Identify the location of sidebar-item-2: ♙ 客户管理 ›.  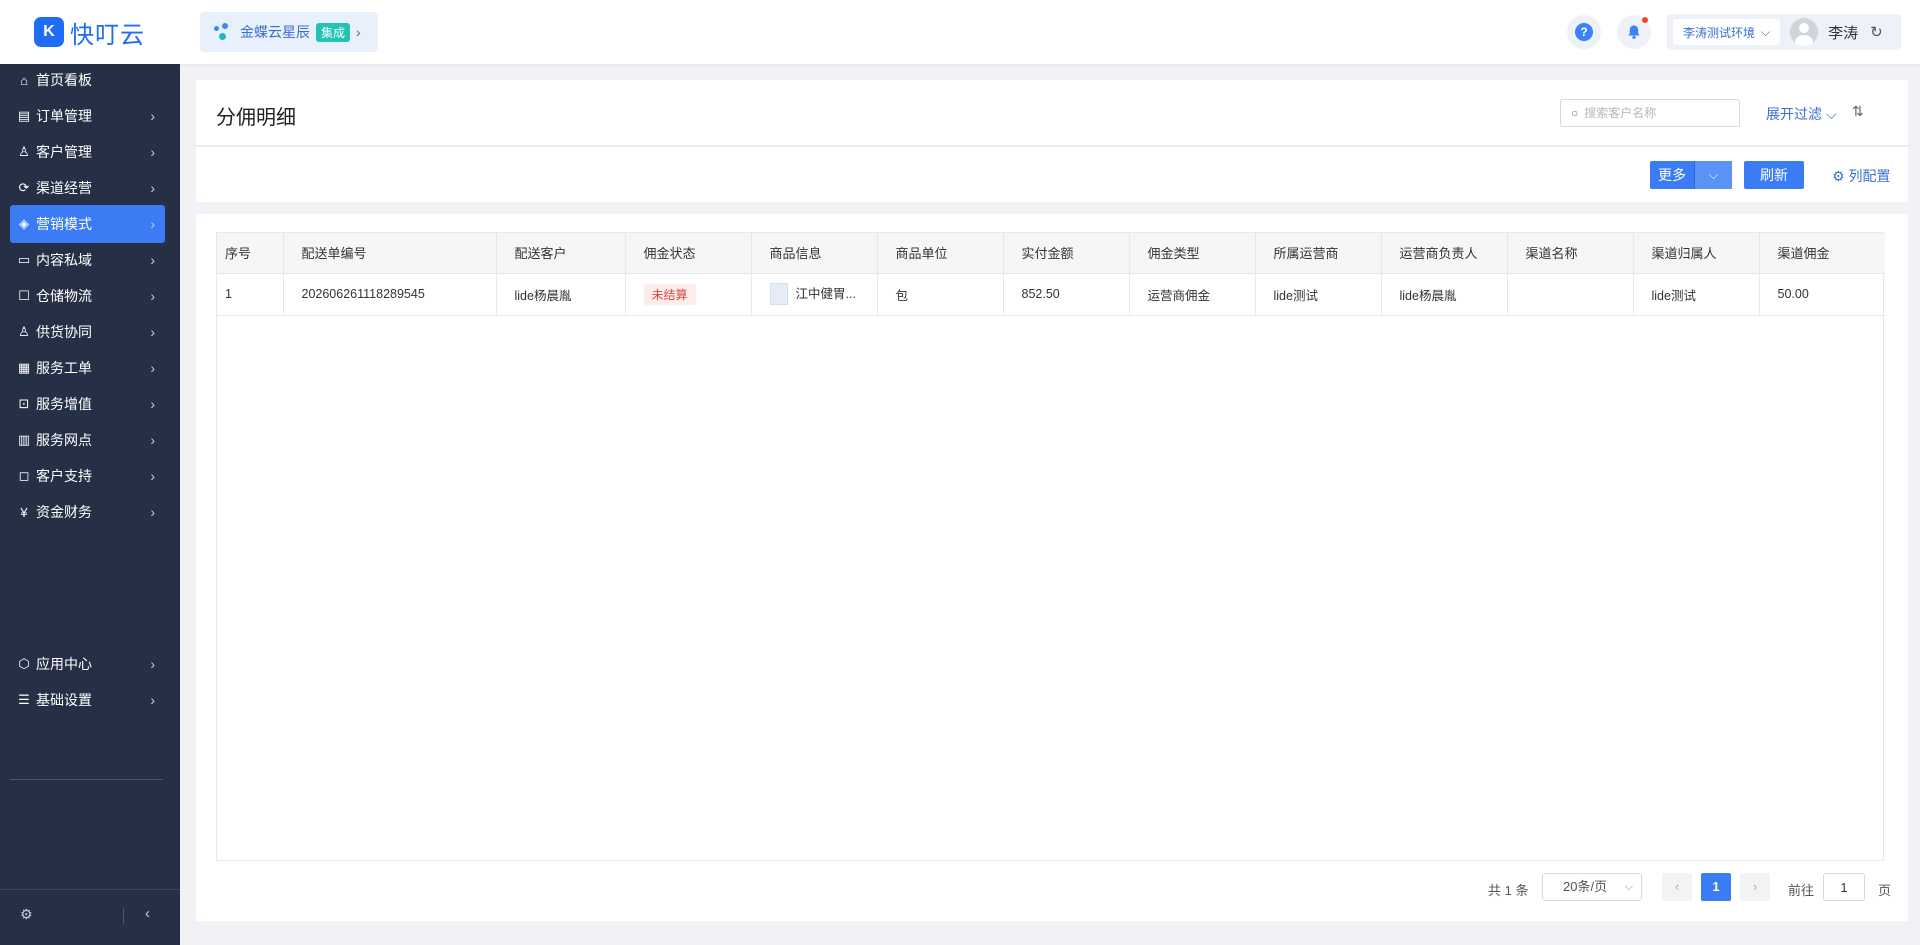
(87, 152).